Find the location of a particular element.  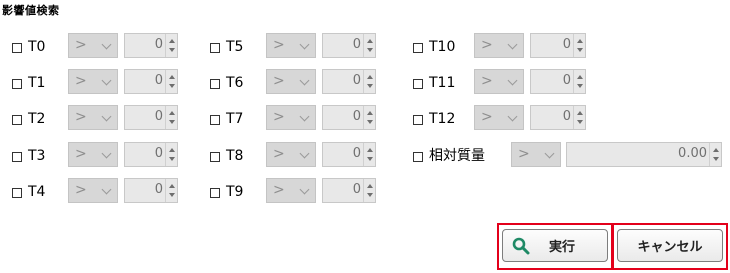

t6-operator-select: > is located at coordinates (291, 81).